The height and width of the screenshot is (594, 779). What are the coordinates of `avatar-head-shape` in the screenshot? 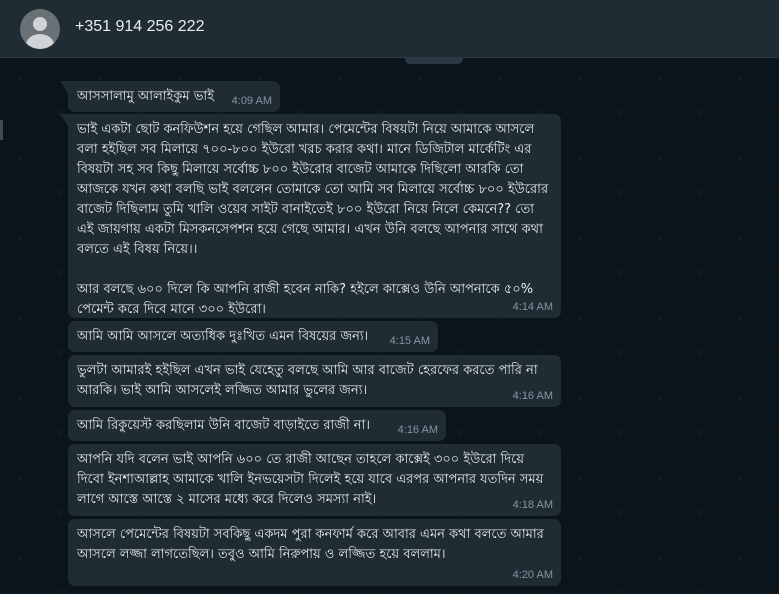 It's located at (40, 24).